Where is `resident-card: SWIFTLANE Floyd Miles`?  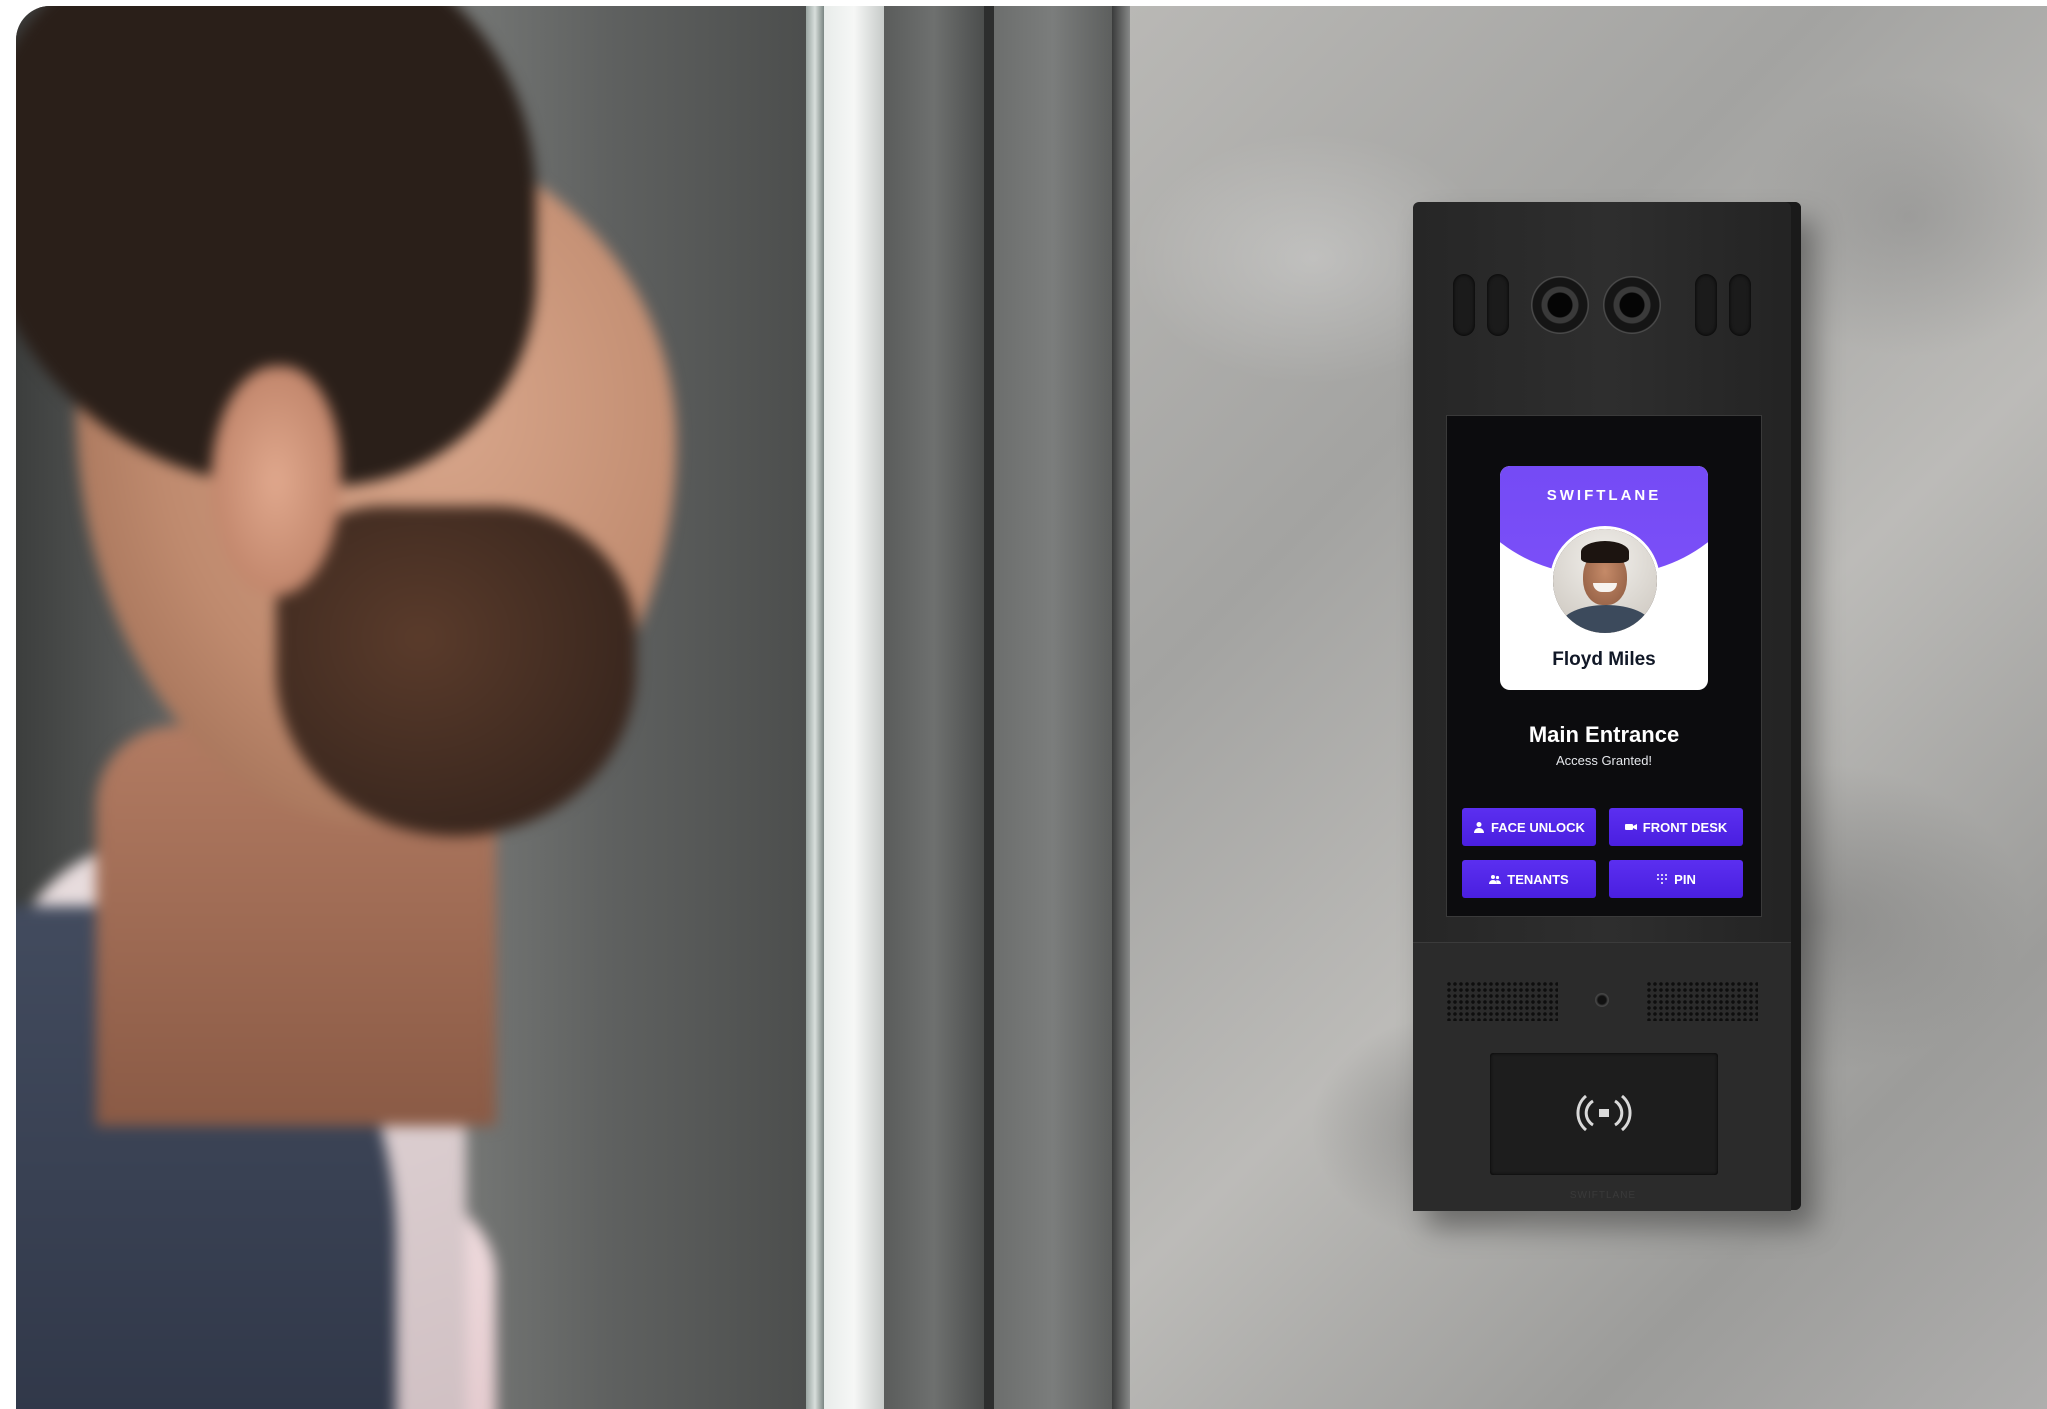 resident-card: SWIFTLANE Floyd Miles is located at coordinates (1604, 578).